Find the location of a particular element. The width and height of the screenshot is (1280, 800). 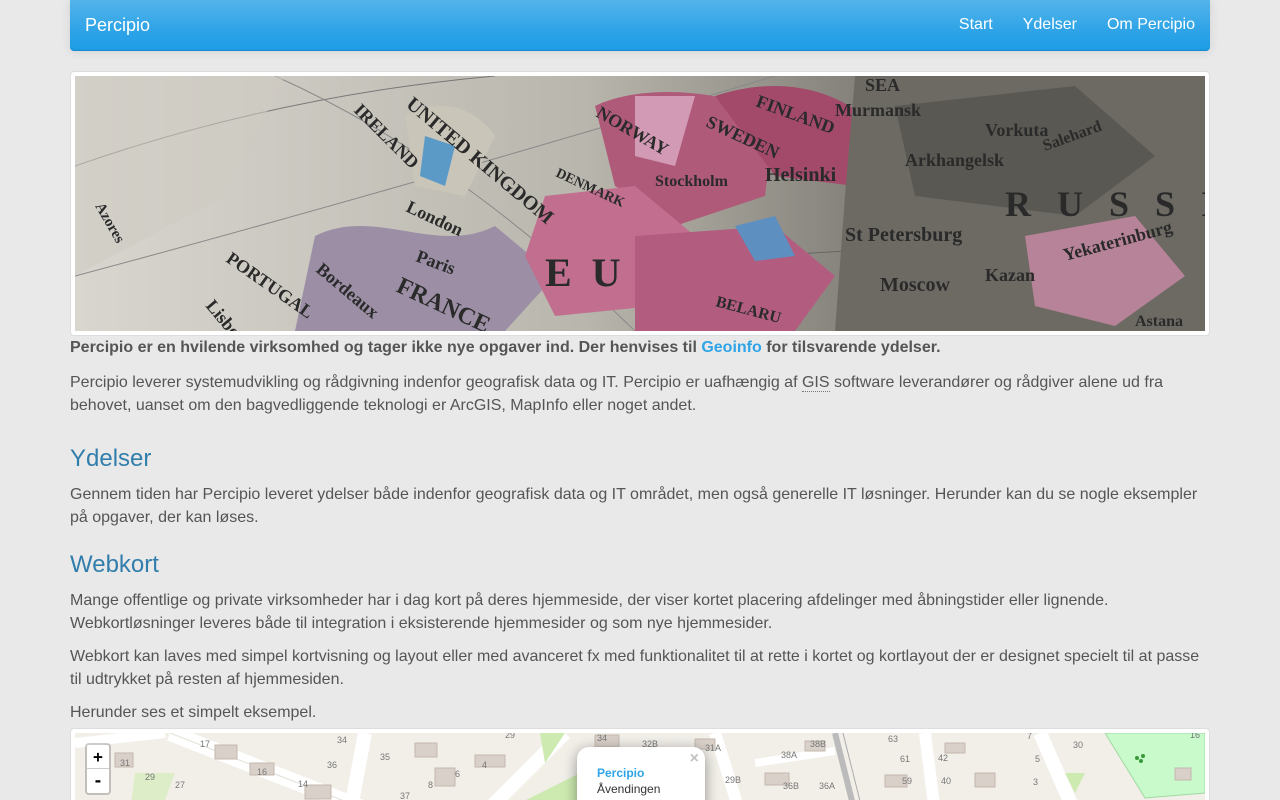

house-number: 27 is located at coordinates (180, 785).